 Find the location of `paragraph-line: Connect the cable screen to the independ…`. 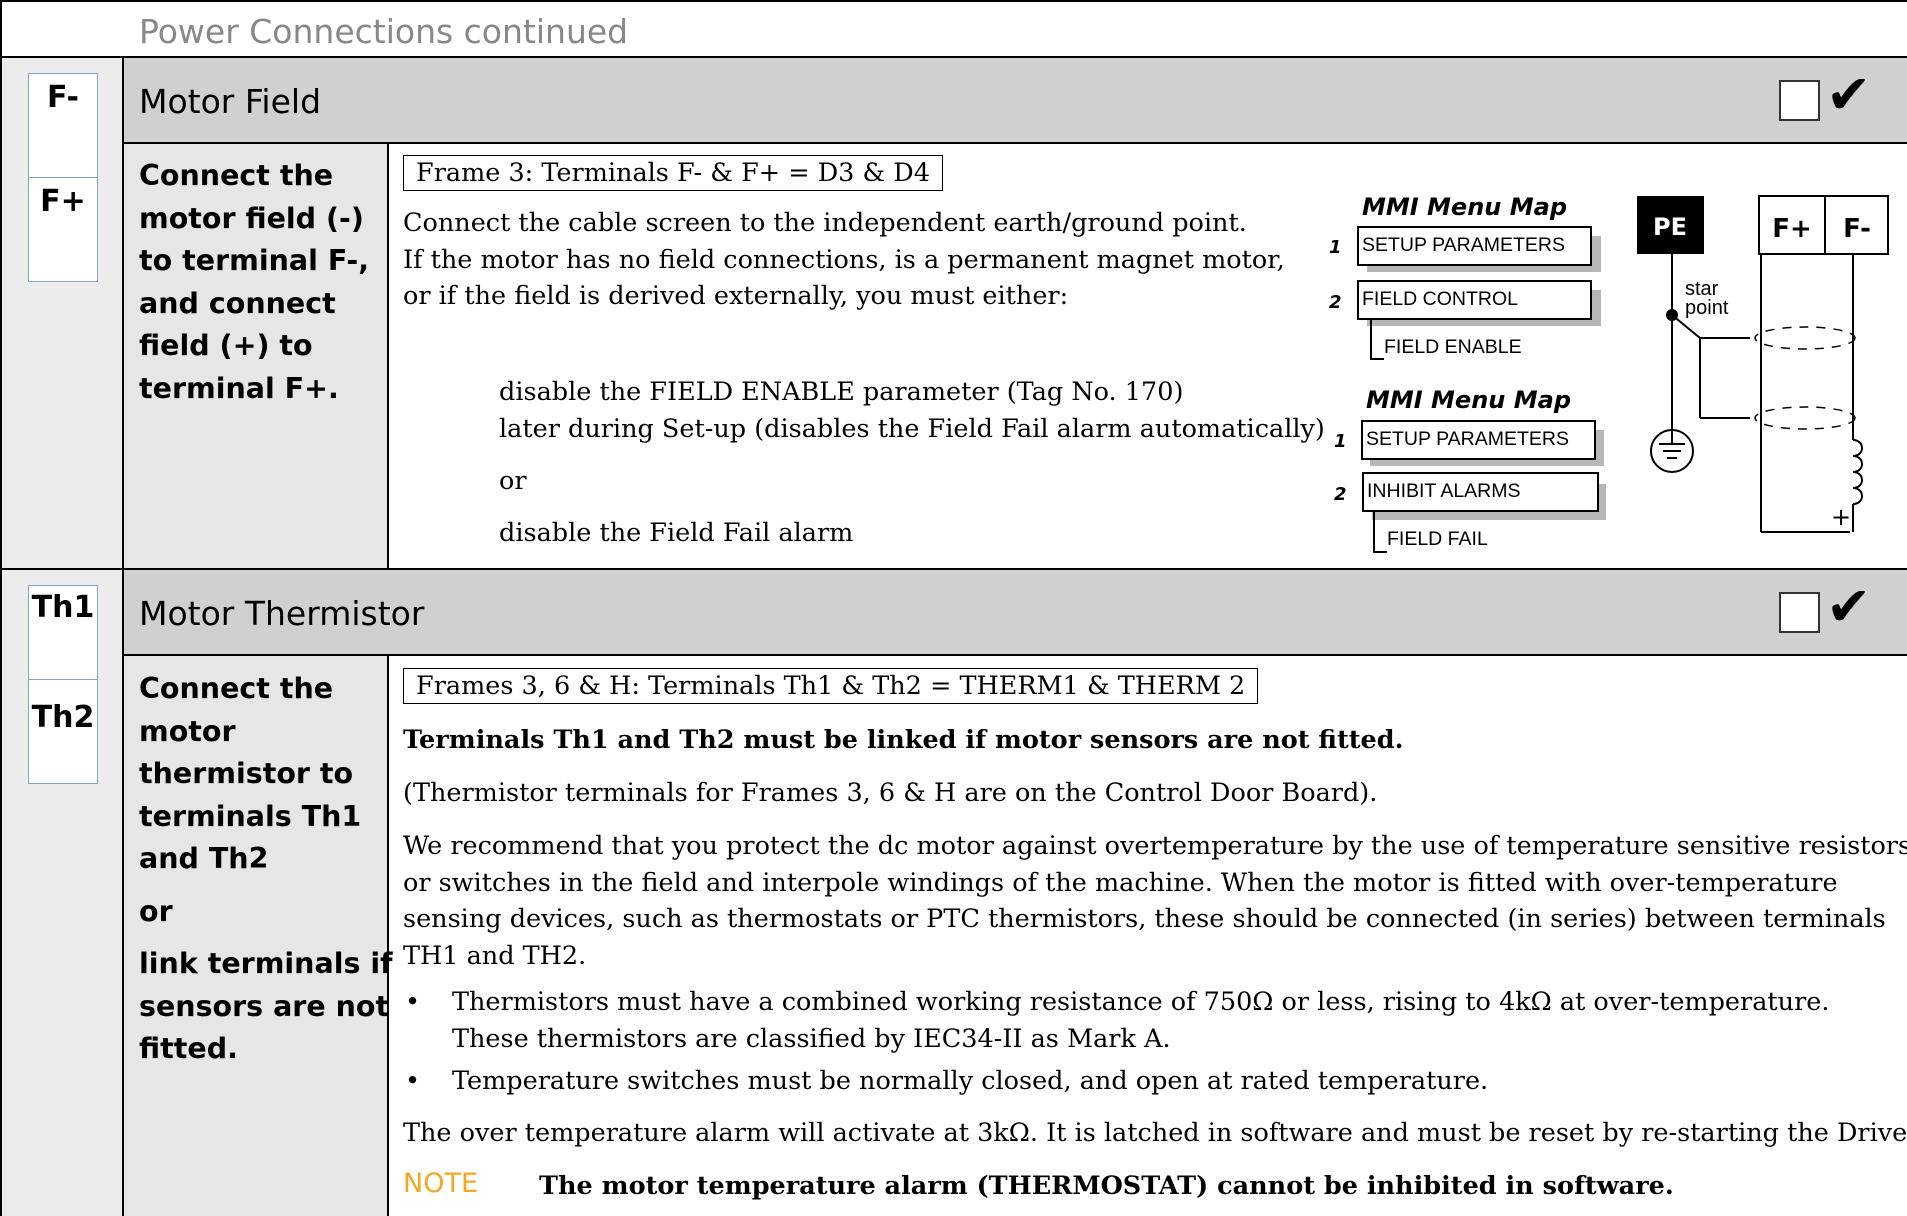

paragraph-line: Connect the cable screen to the independ… is located at coordinates (825, 223).